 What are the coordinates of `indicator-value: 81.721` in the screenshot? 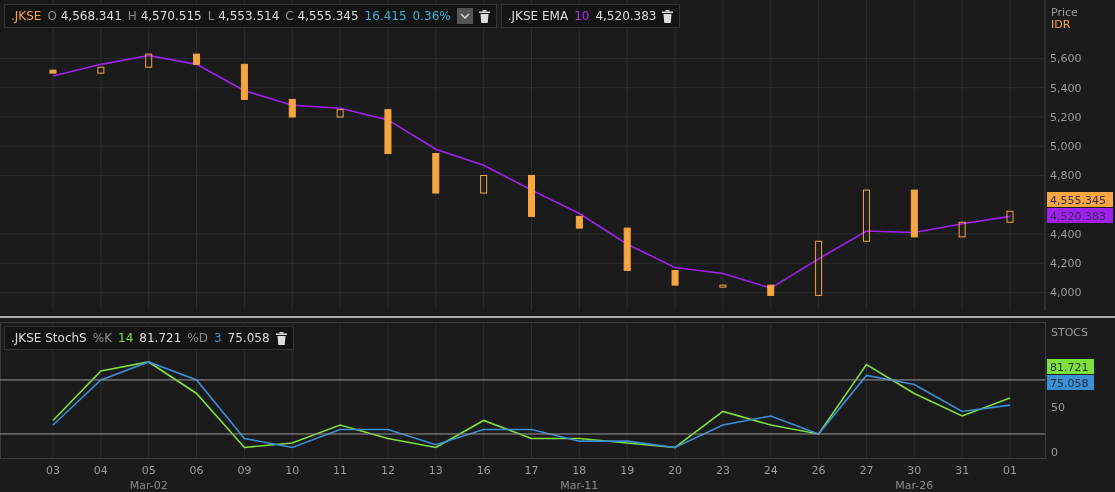 It's located at (160, 338).